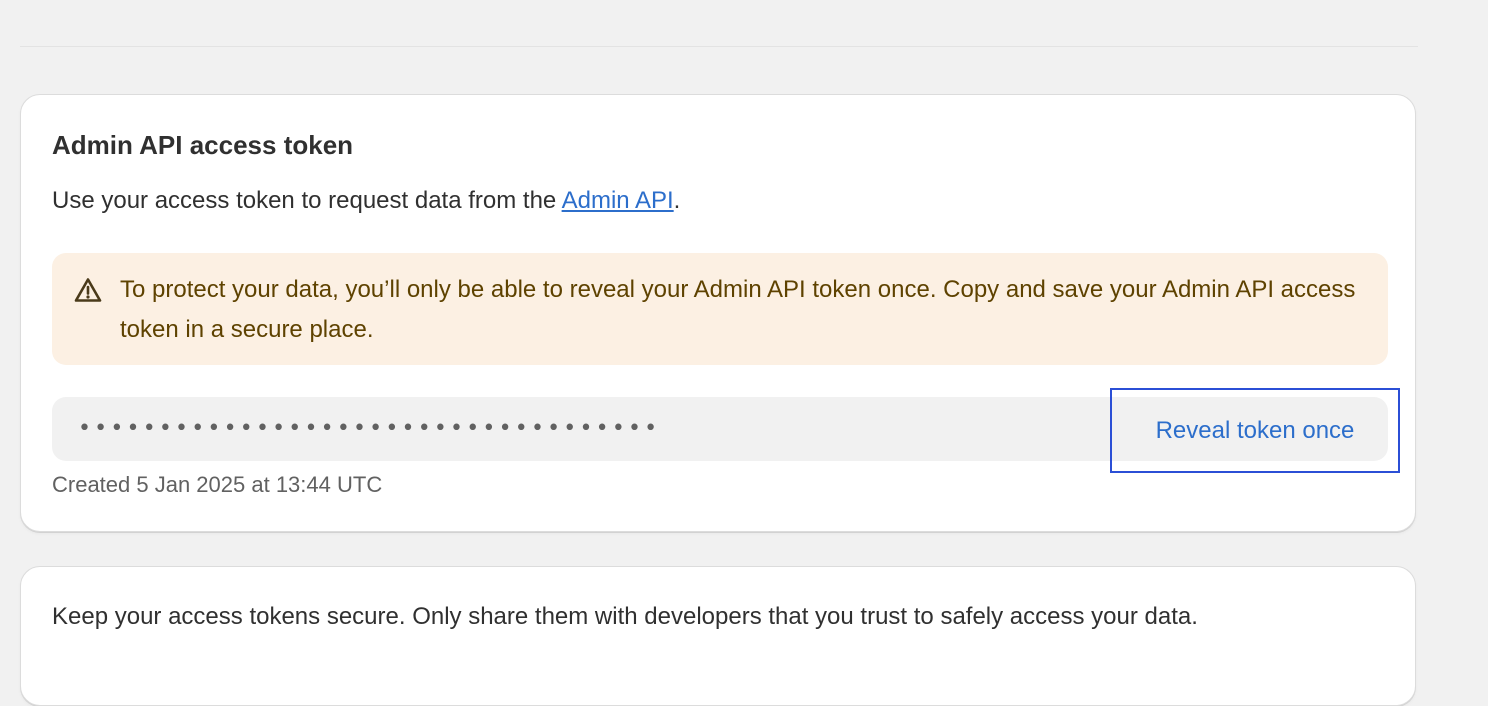 The image size is (1488, 706). What do you see at coordinates (203, 145) in the screenshot?
I see `card-title: Admin API access token` at bounding box center [203, 145].